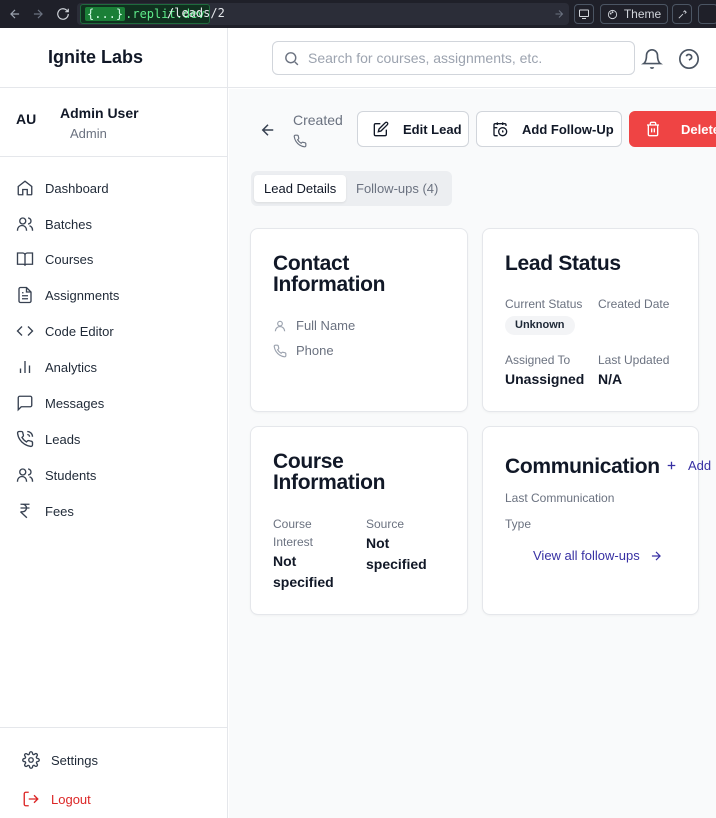 Image resolution: width=716 pixels, height=818 pixels. Describe the element at coordinates (116, 439) in the screenshot. I see `sidebar-item-leads: Leads` at that location.